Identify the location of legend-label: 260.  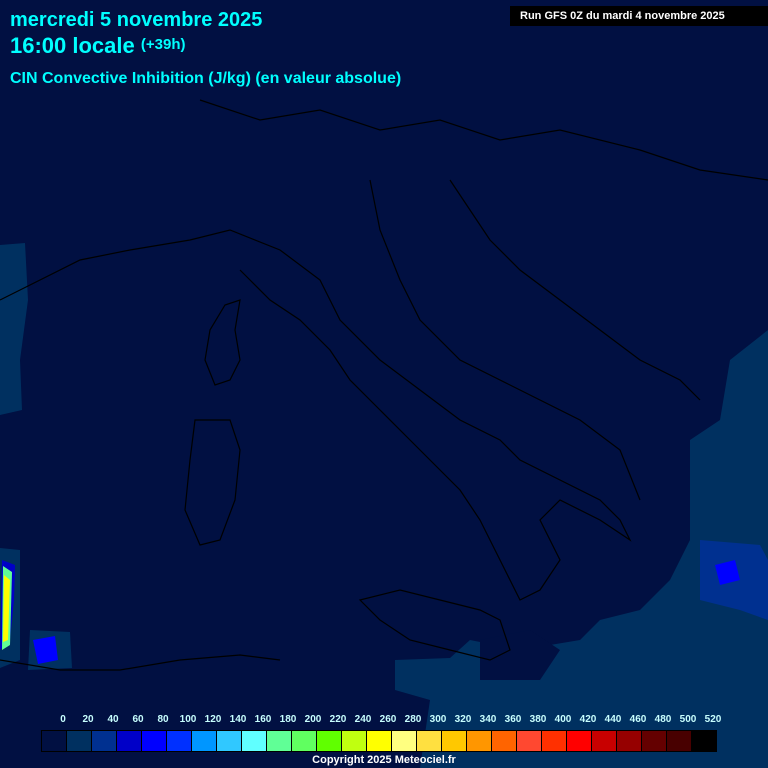
(388, 719).